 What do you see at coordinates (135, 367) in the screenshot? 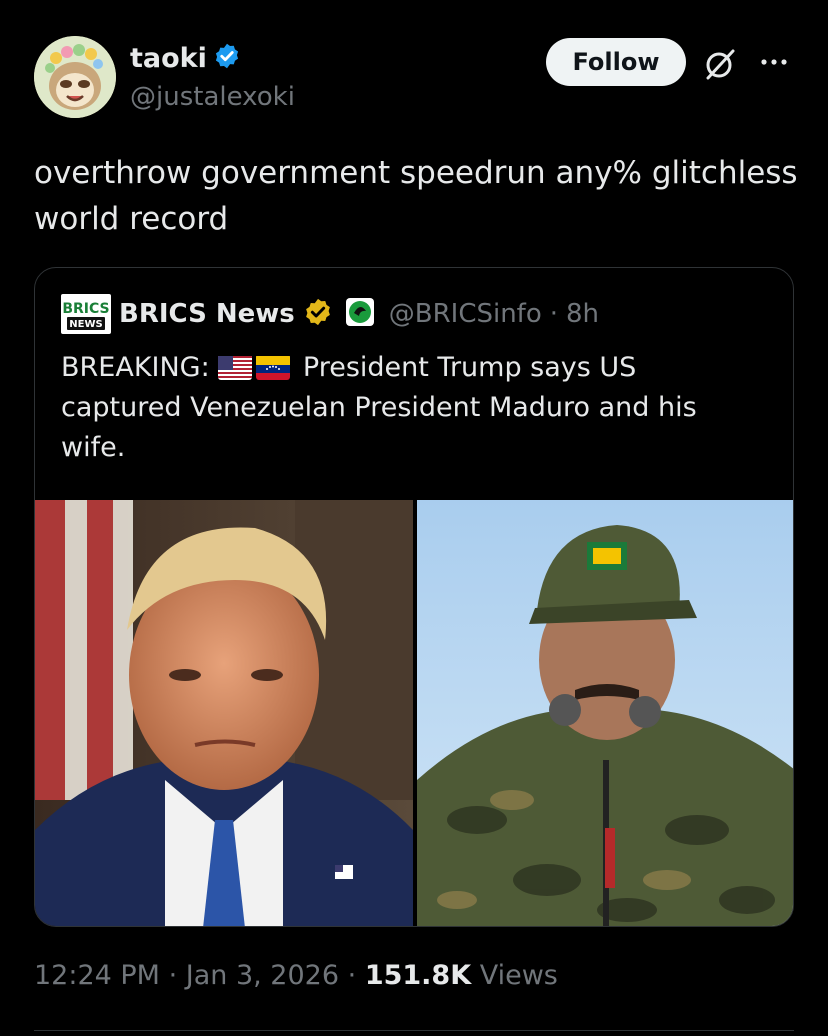
I see `quoted-text-prefix: BREAKING:` at bounding box center [135, 367].